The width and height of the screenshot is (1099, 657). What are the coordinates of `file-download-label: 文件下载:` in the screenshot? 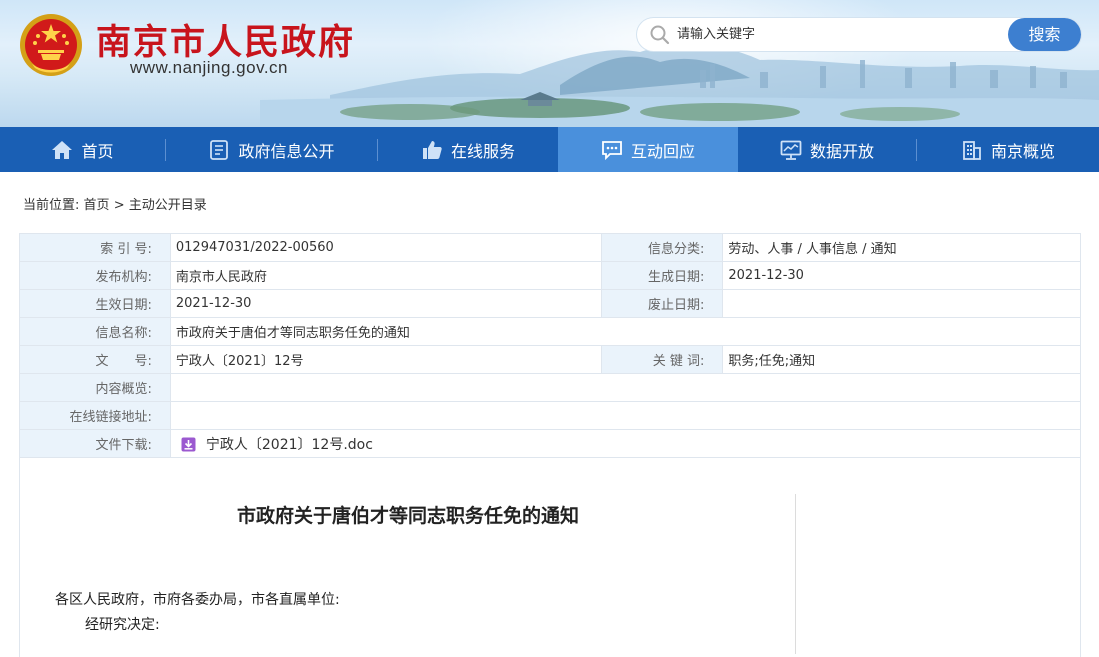 It's located at (95, 443).